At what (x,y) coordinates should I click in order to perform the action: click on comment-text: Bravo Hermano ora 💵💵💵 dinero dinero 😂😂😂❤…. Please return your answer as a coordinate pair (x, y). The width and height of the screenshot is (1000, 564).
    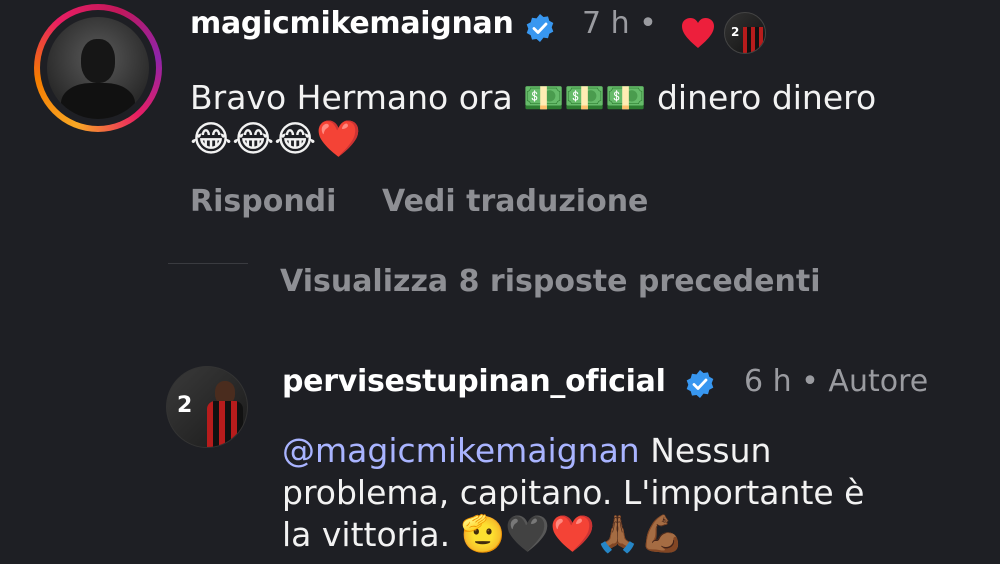
    Looking at the image, I should click on (533, 119).